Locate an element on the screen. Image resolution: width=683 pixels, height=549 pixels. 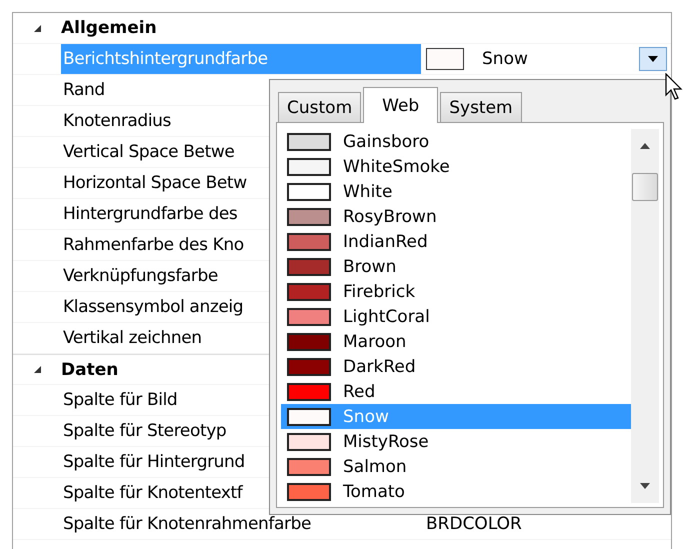
caret-icon is located at coordinates (653, 59).